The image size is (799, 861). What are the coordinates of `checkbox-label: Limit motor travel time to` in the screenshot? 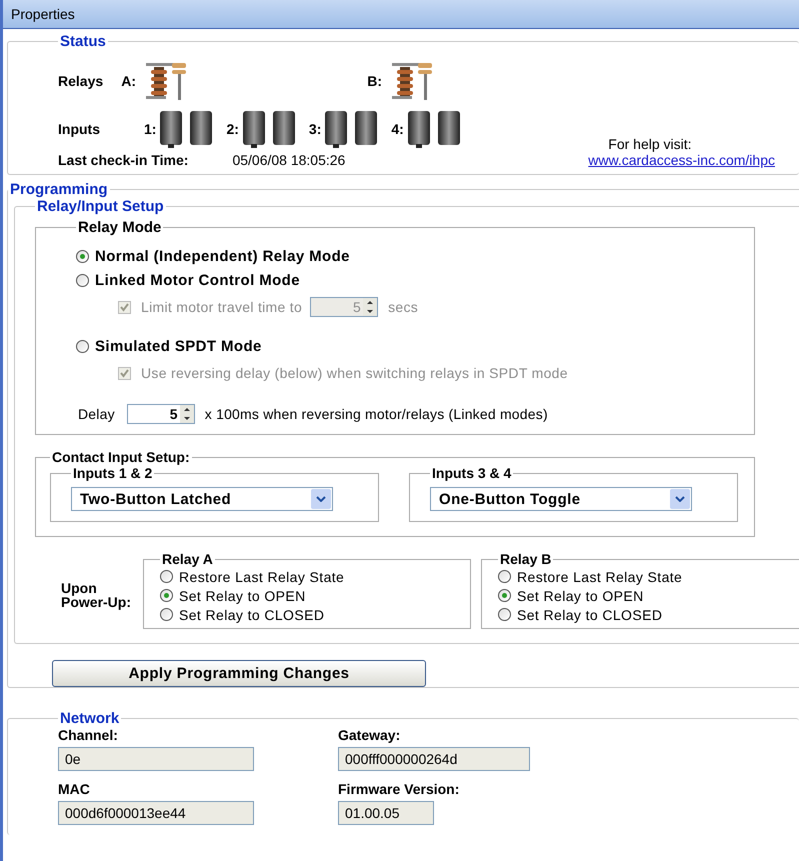 It's located at (221, 307).